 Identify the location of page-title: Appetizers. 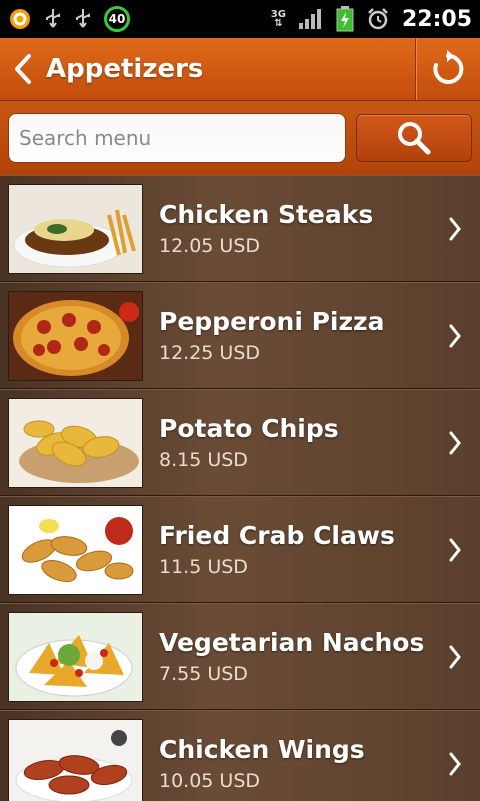
(124, 69).